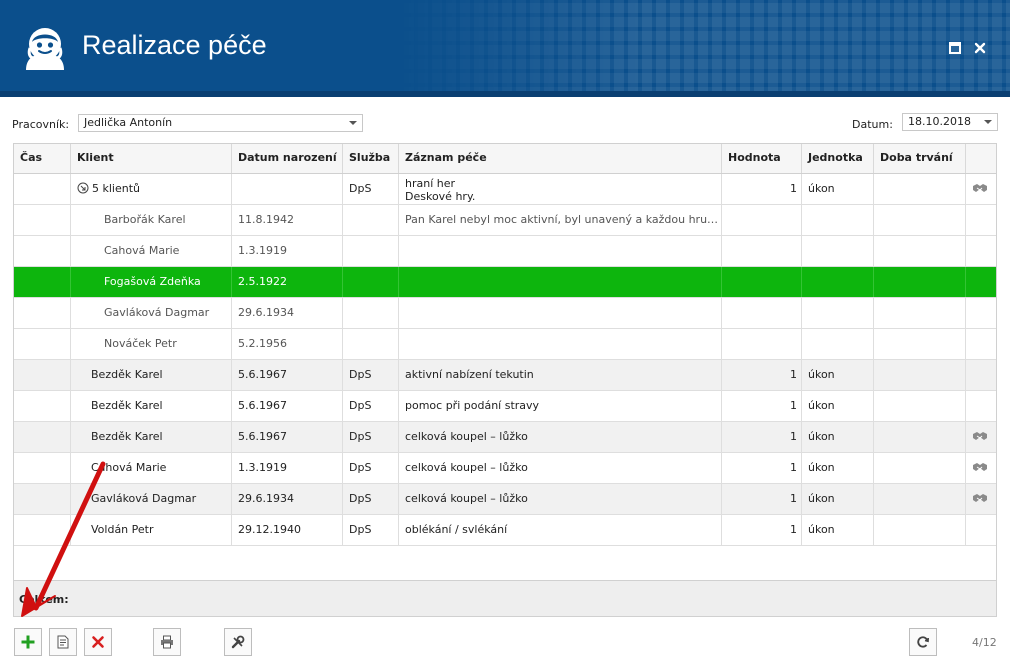  I want to click on page-indicator: 4/12, so click(984, 642).